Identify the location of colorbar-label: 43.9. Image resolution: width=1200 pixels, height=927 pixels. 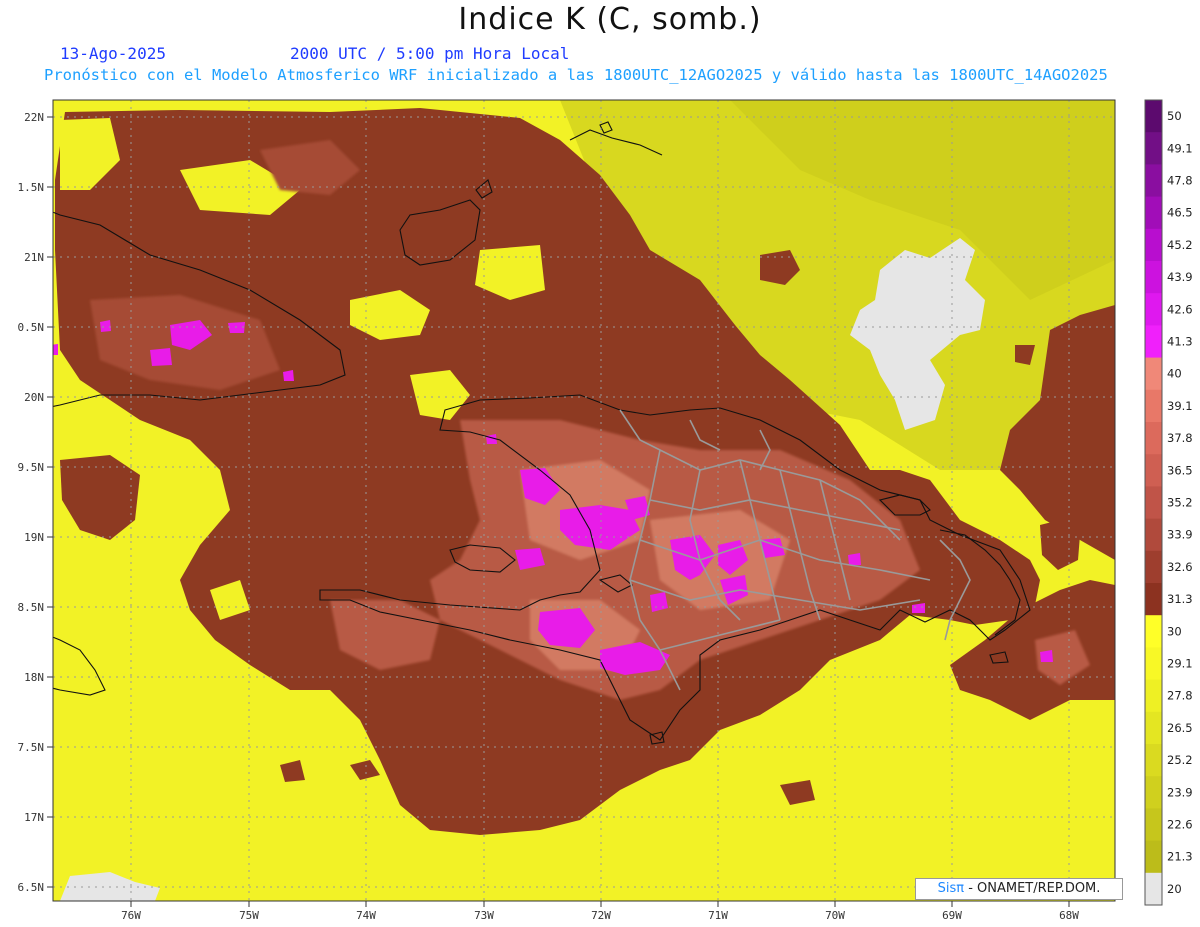
(1180, 277).